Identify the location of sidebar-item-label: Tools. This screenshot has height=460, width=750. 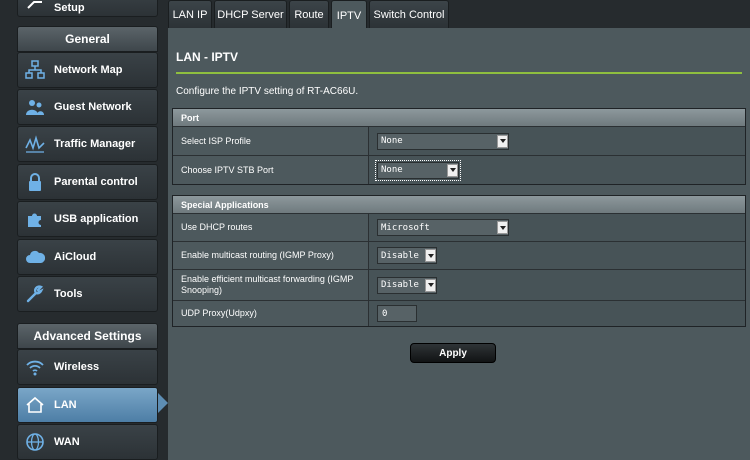
(68, 294).